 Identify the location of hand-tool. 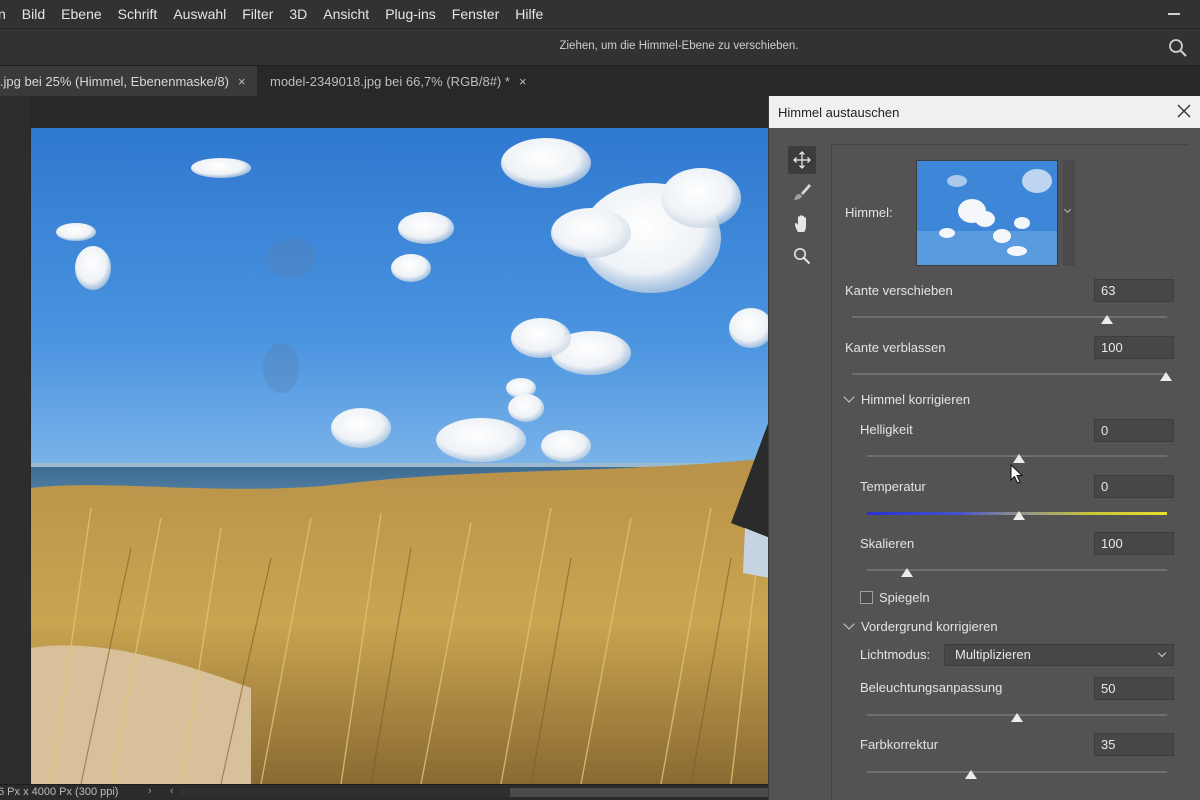
(802, 224).